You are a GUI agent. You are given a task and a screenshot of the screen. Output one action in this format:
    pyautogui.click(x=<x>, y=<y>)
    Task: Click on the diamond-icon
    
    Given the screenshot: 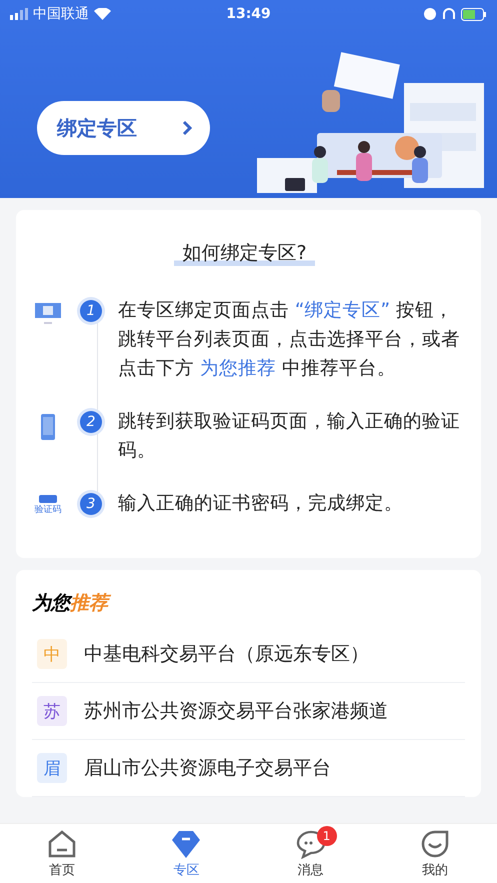 What is the action you would take?
    pyautogui.click(x=186, y=843)
    